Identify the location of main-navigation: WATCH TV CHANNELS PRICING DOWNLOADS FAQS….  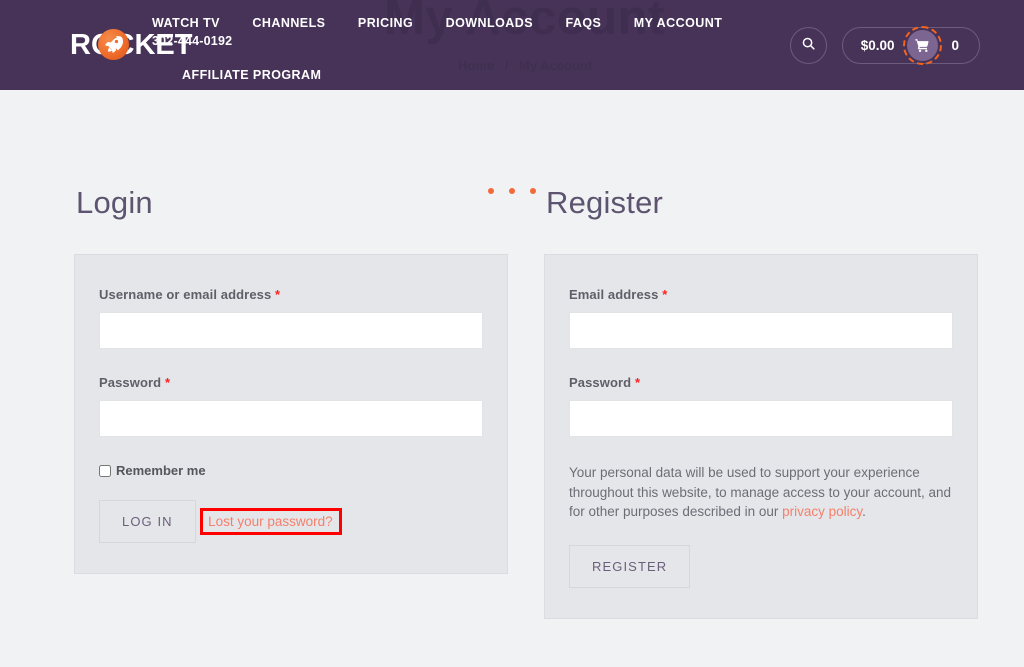
(462, 49).